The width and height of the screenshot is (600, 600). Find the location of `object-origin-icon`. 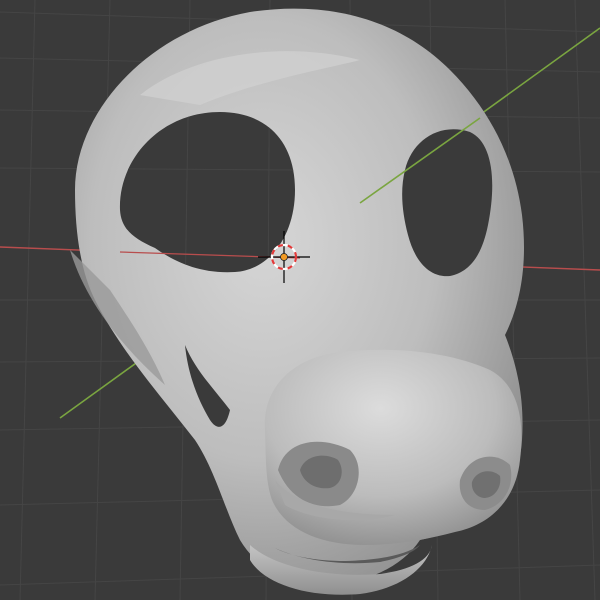

object-origin-icon is located at coordinates (284, 257).